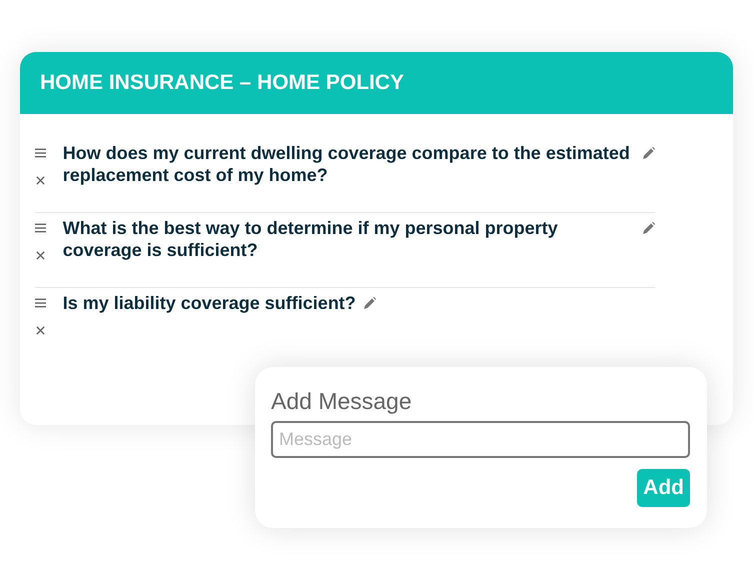  What do you see at coordinates (480, 439) in the screenshot?
I see `message-field: Message` at bounding box center [480, 439].